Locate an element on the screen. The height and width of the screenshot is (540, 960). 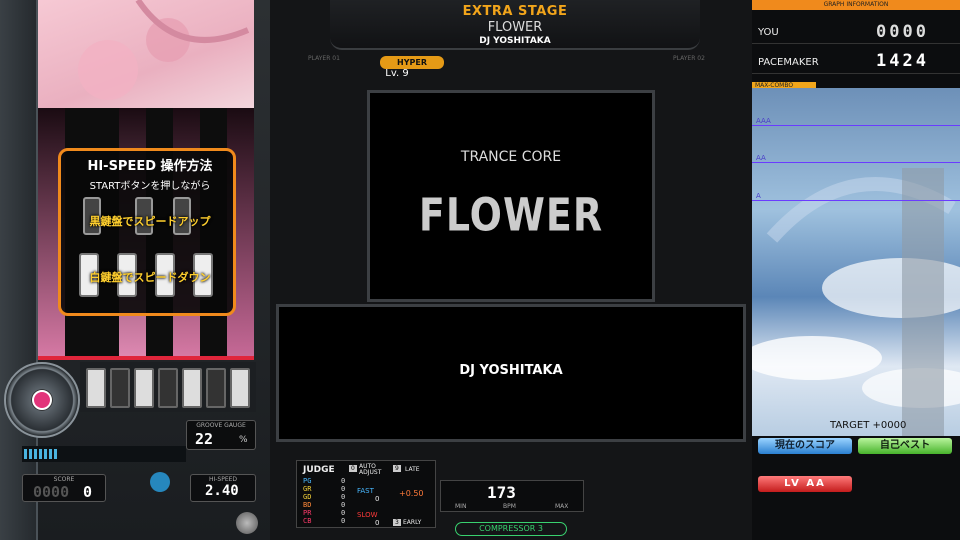
difficulty-level: Lv. 9 is located at coordinates (397, 73).